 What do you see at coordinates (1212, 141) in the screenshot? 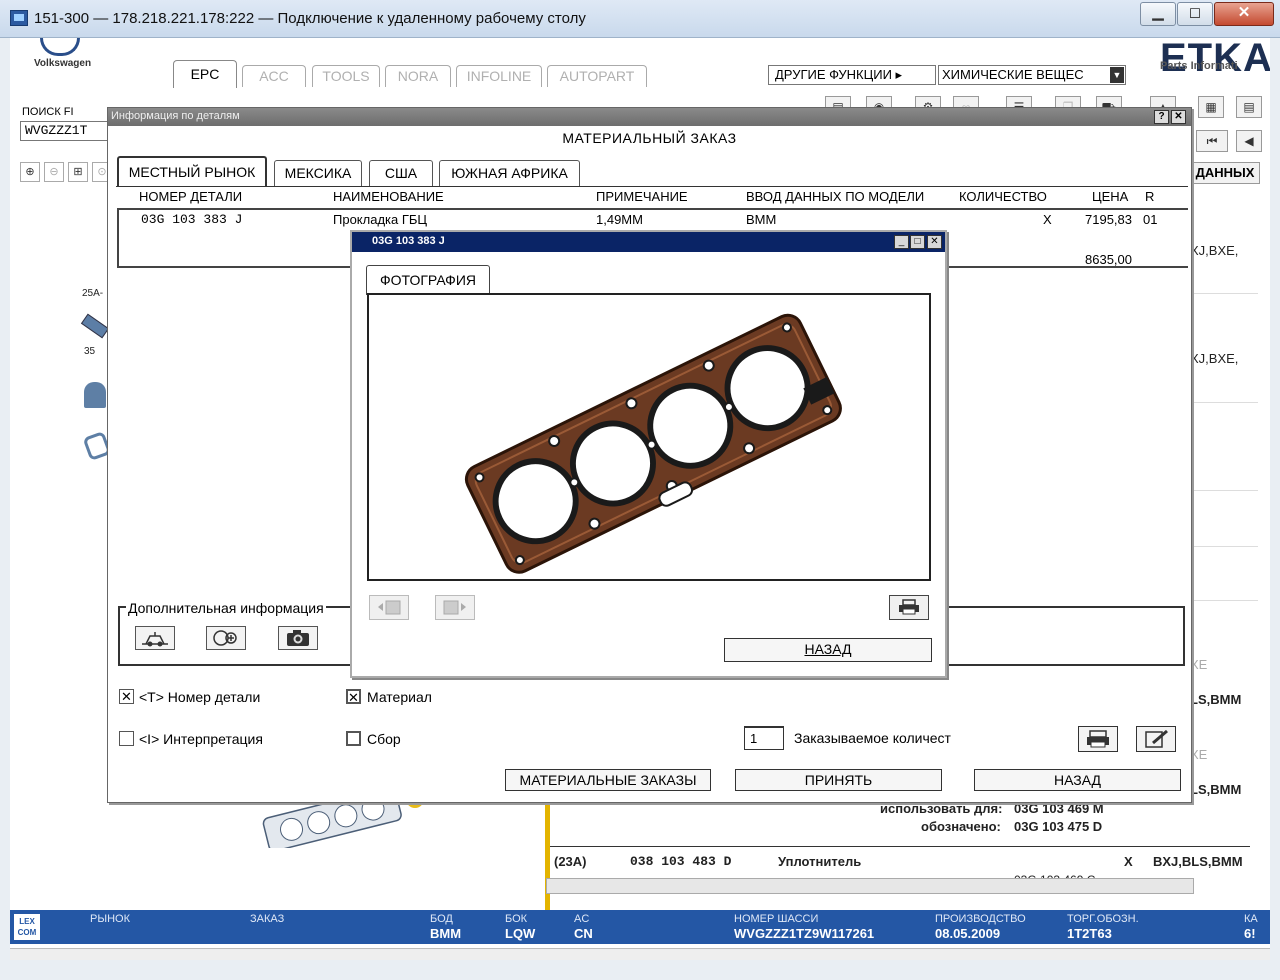
I see `first-page-icon: ⏮` at bounding box center [1212, 141].